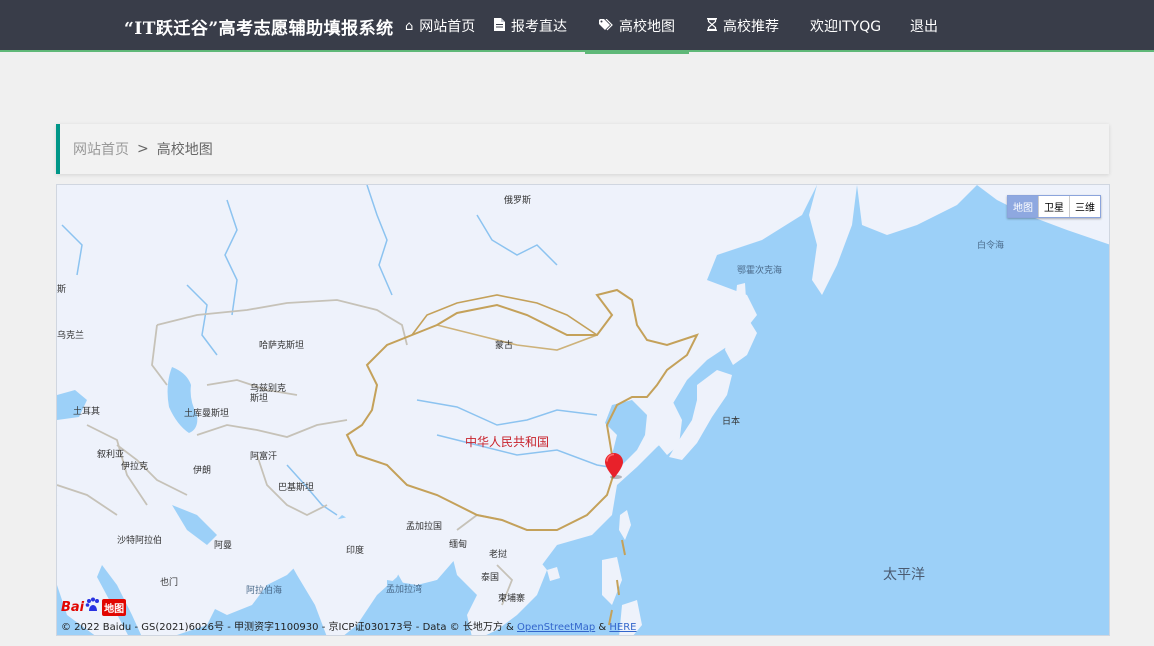  Describe the element at coordinates (507, 442) in the screenshot. I see `map-label-china: 中华人民共和国` at that location.